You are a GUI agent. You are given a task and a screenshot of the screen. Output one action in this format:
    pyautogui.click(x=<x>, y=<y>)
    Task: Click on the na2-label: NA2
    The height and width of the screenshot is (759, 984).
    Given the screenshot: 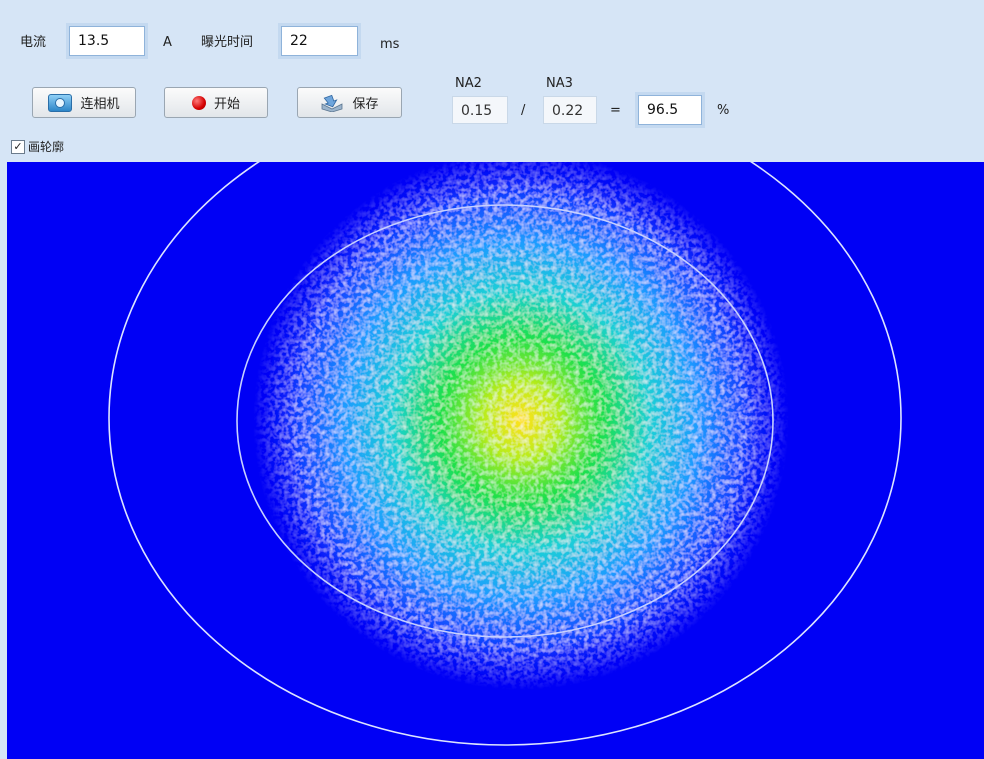 What is the action you would take?
    pyautogui.click(x=468, y=83)
    